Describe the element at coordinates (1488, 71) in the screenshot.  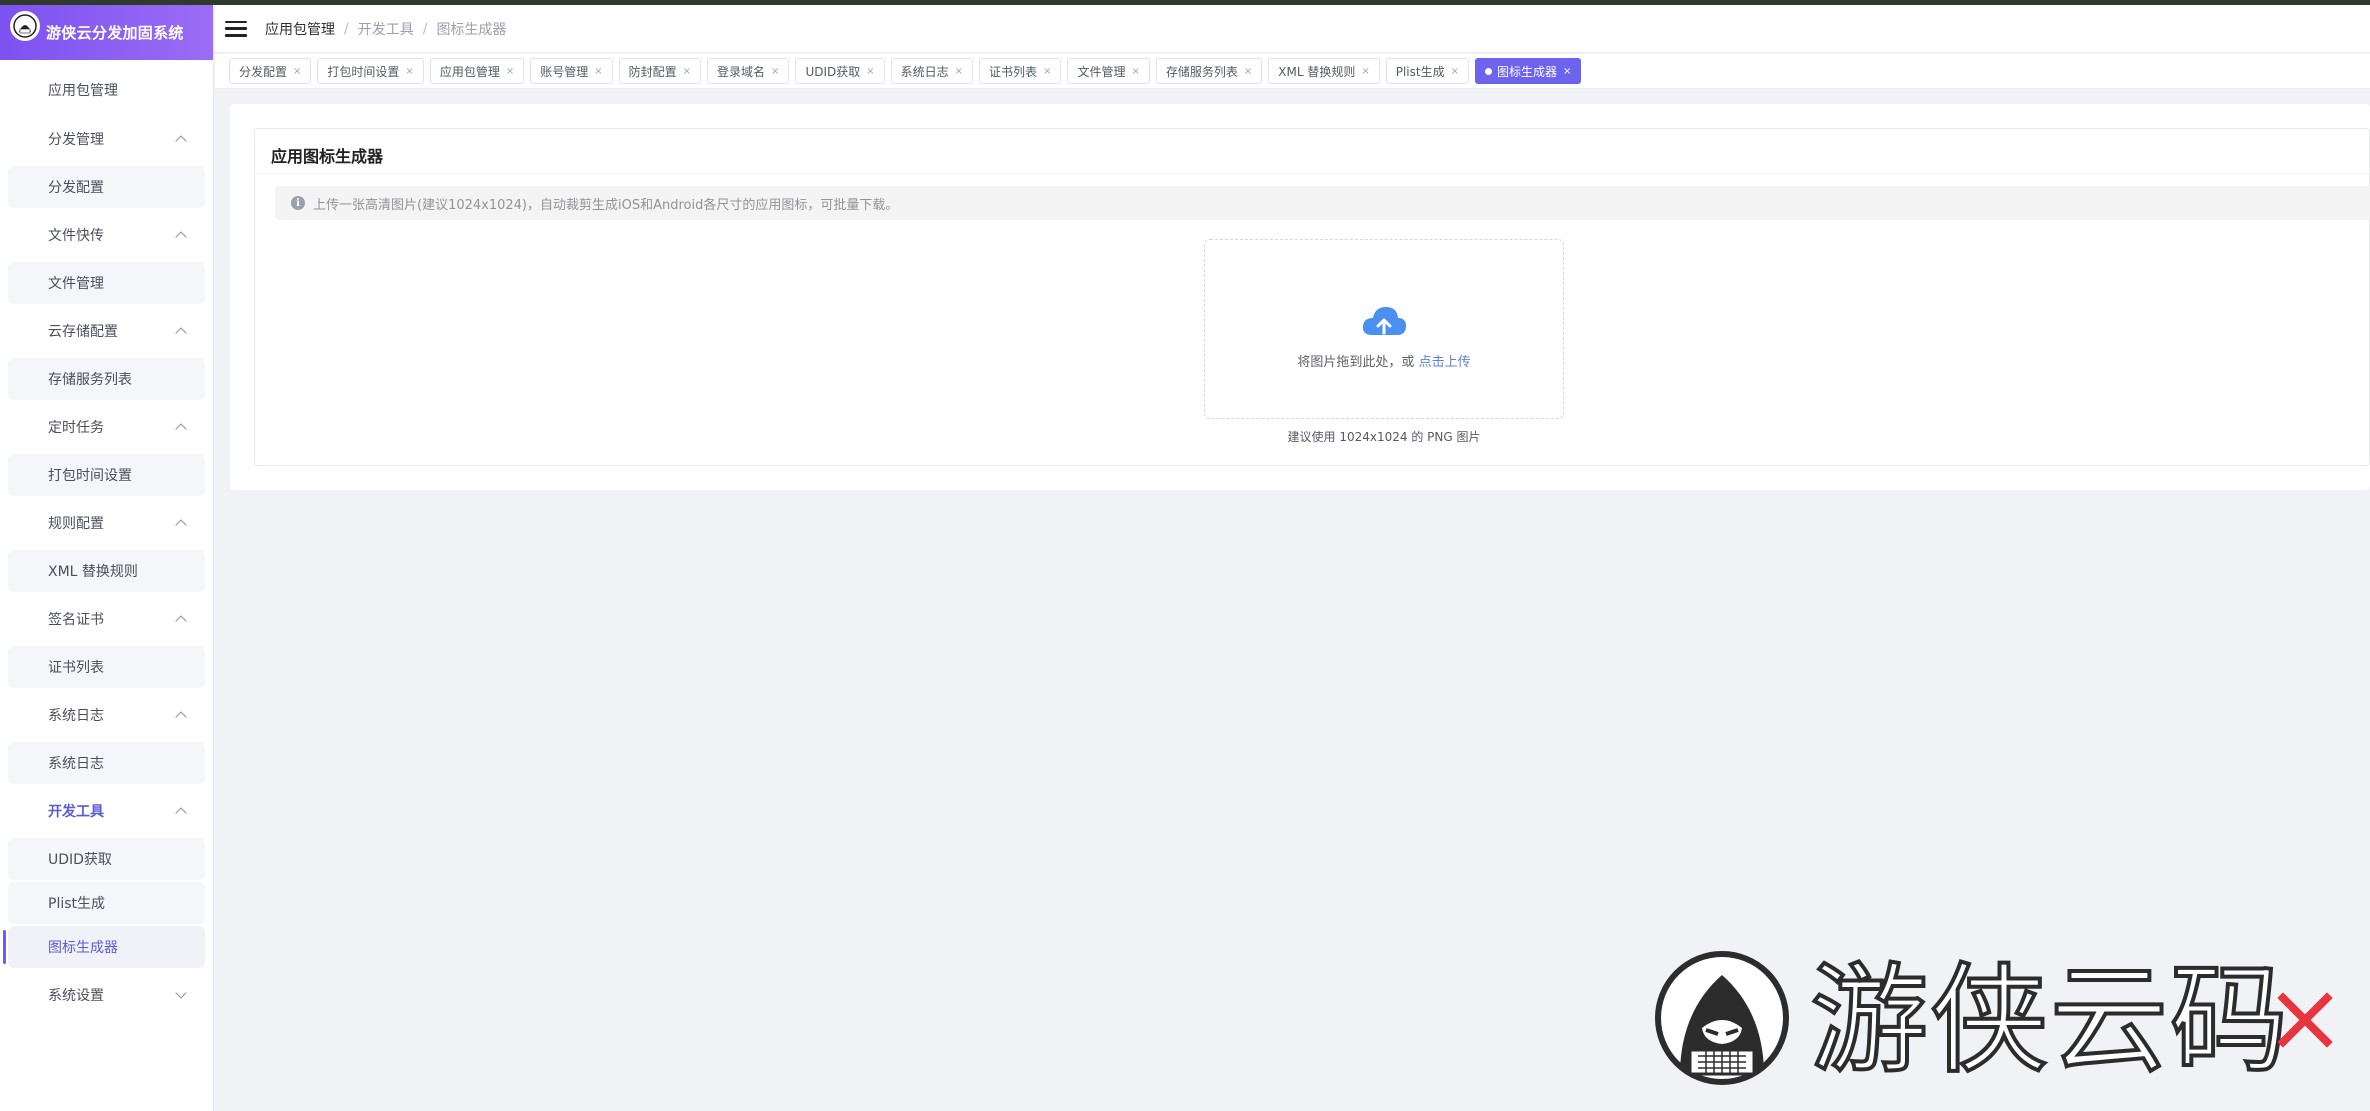
I see `active-dot-icon` at that location.